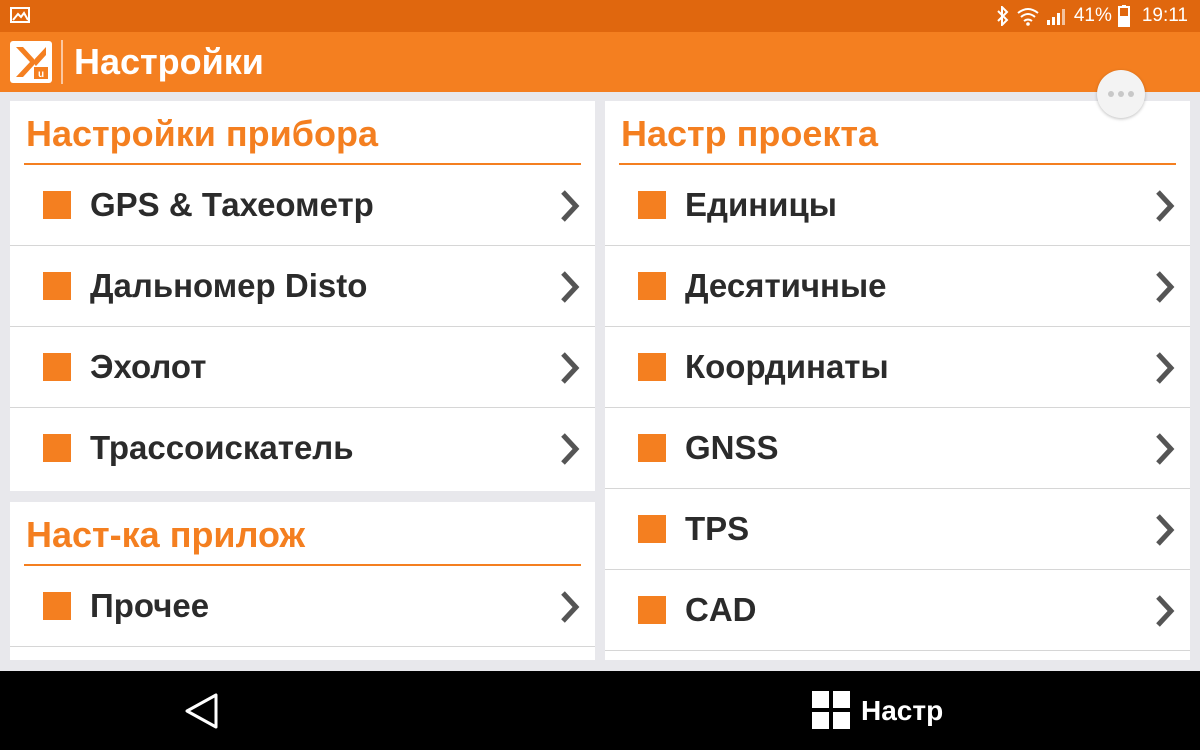 The image size is (1200, 750). What do you see at coordinates (717, 528) in the screenshot?
I see `settings-item-label: TPS` at bounding box center [717, 528].